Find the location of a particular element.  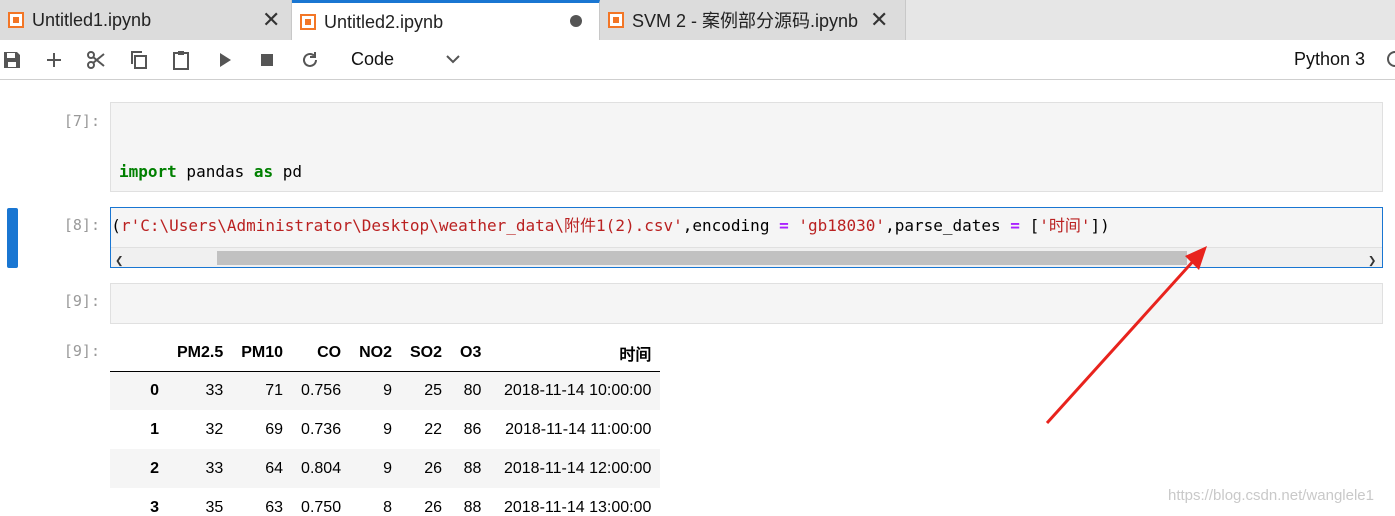

table-cell: 2018-11-14 12:00:00 is located at coordinates (577, 468).